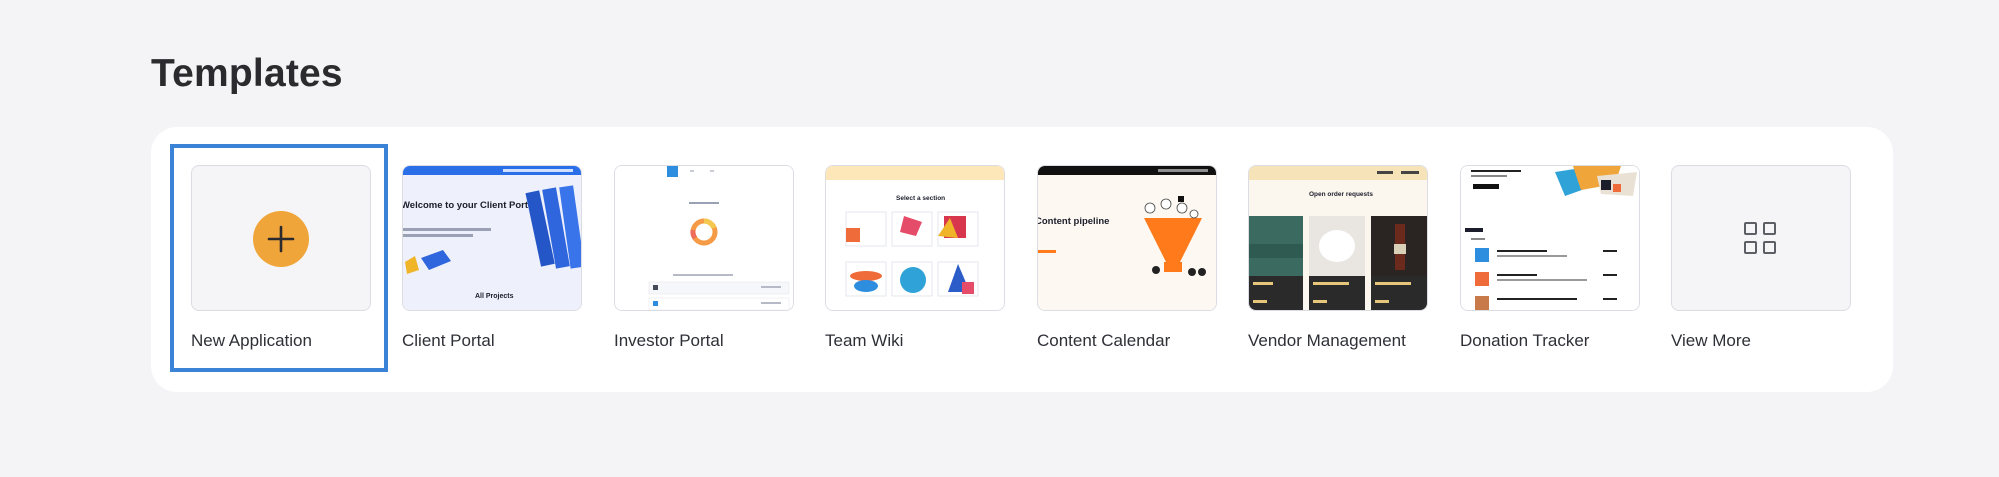 The height and width of the screenshot is (477, 1999). I want to click on team-wiki-heading: Select a section, so click(920, 198).